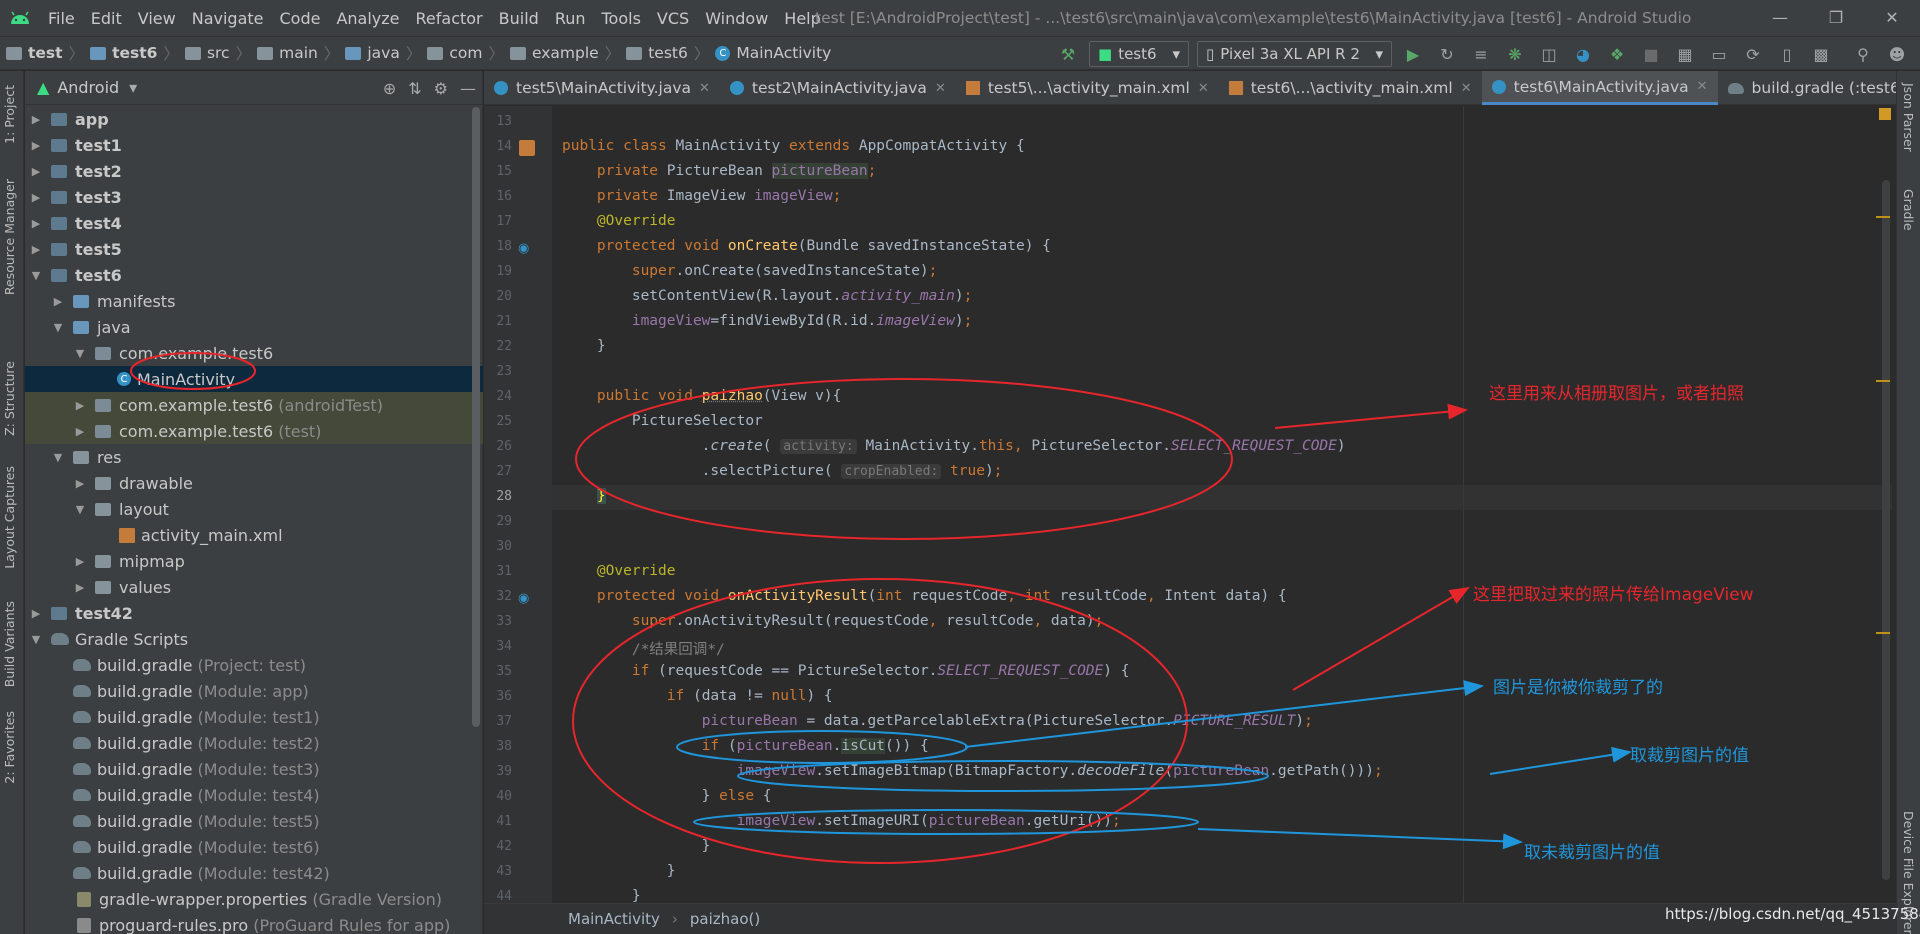 Image resolution: width=1920 pixels, height=934 pixels. What do you see at coordinates (254, 691) in the screenshot?
I see `tree-item-build-gradle: build.gradle (Module: app)` at bounding box center [254, 691].